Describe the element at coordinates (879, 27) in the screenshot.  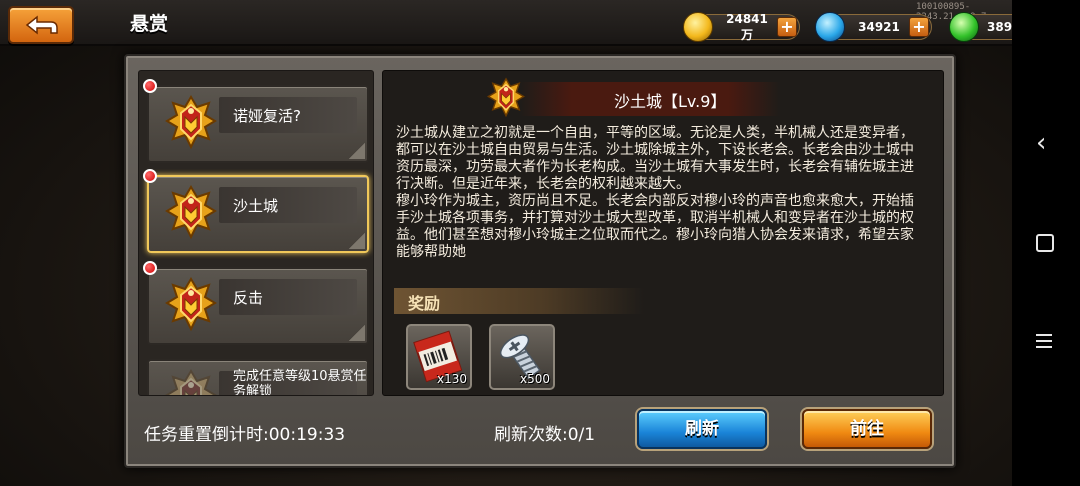
I see `gem-value: 34921` at that location.